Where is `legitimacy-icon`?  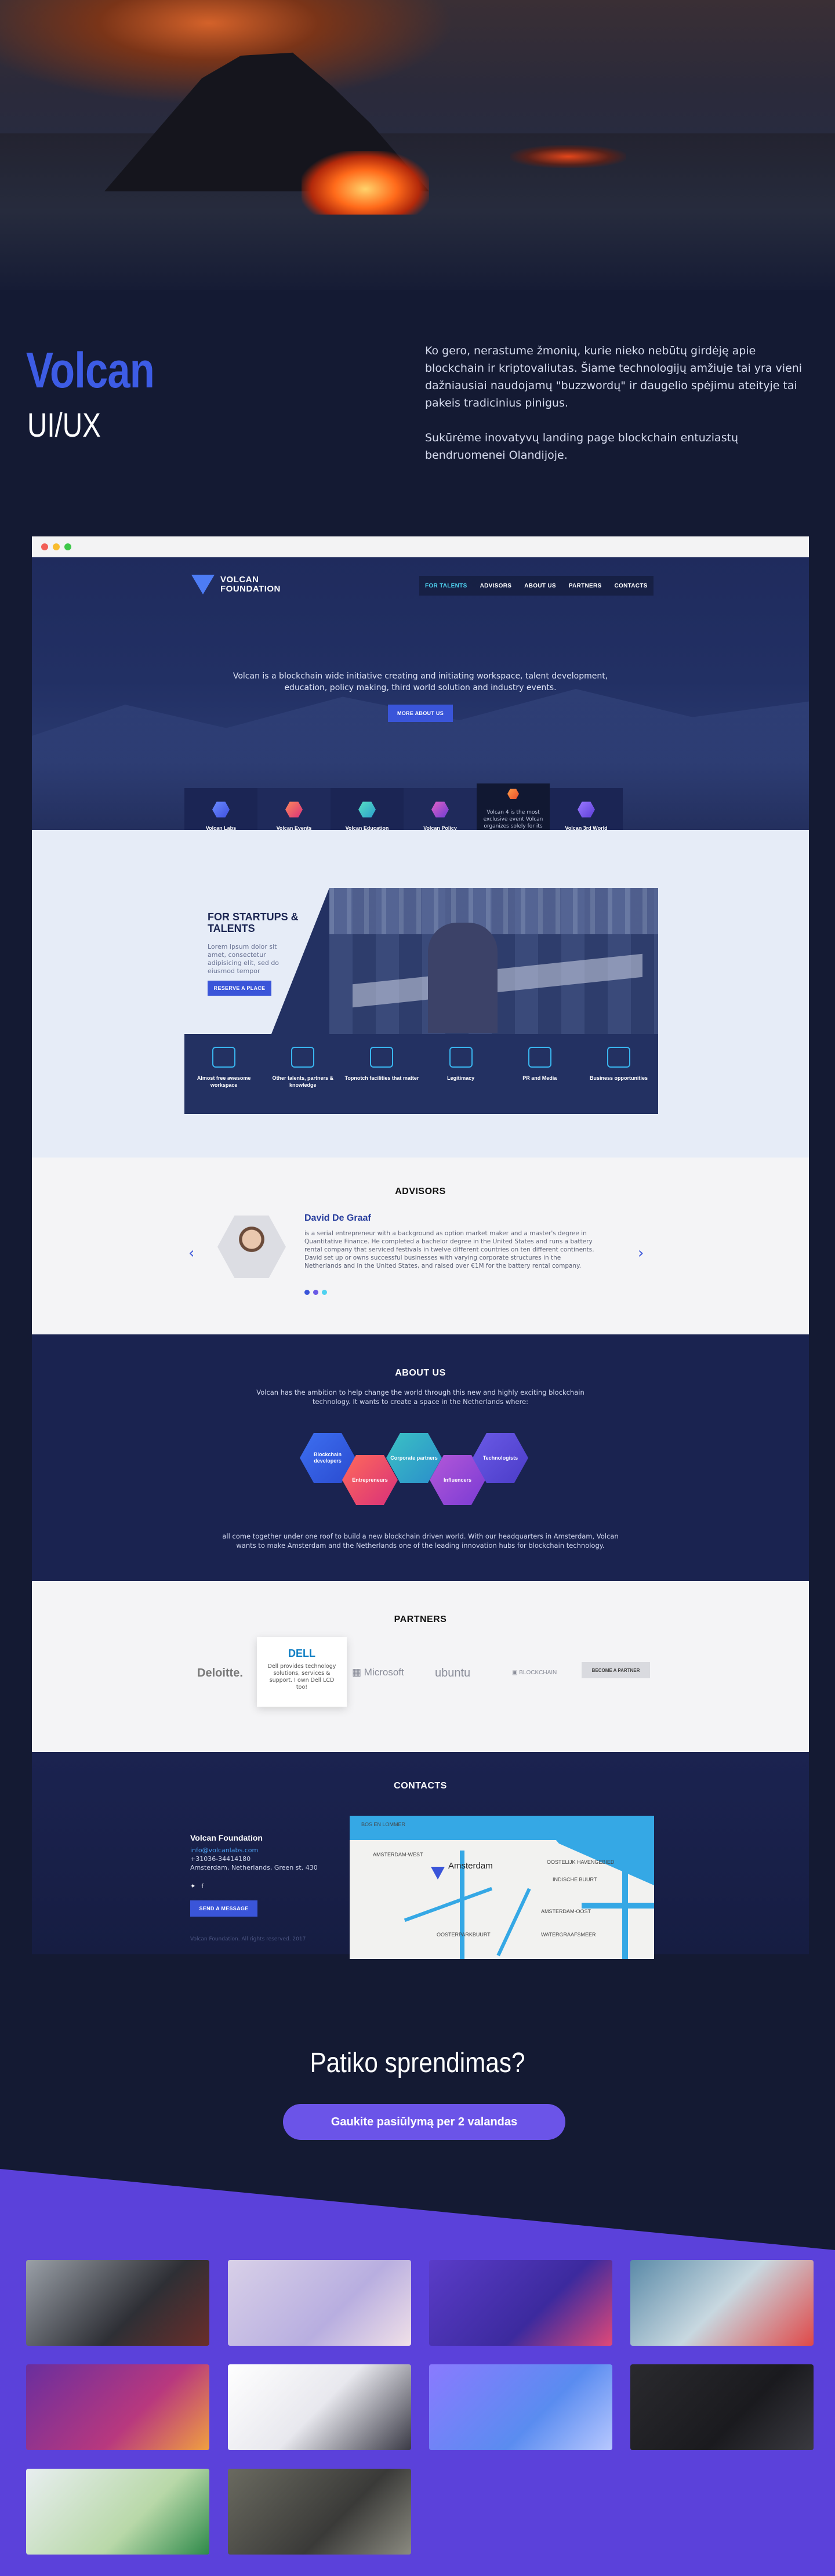
legitimacy-icon is located at coordinates (461, 1057).